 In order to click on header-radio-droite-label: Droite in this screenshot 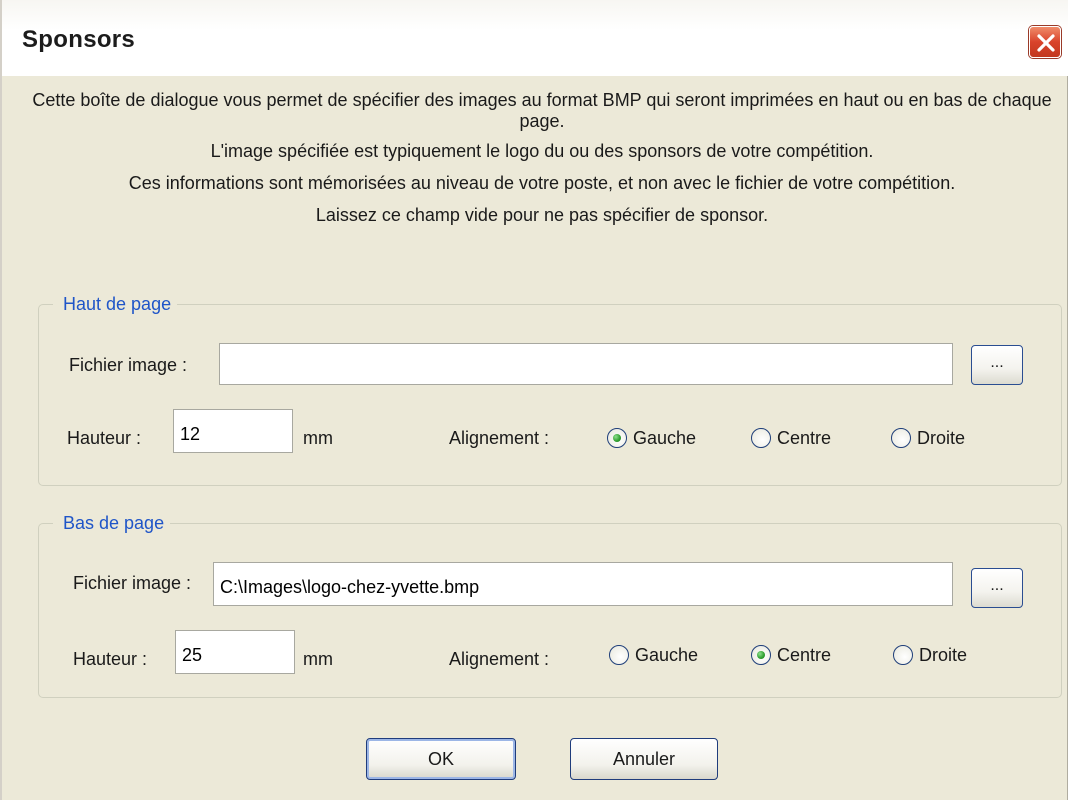, I will do `click(941, 438)`.